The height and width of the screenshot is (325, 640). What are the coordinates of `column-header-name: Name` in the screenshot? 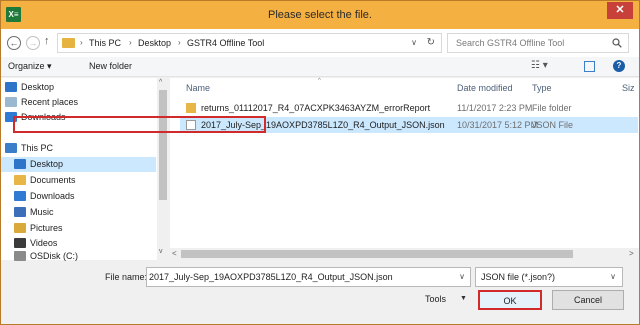 It's located at (198, 88).